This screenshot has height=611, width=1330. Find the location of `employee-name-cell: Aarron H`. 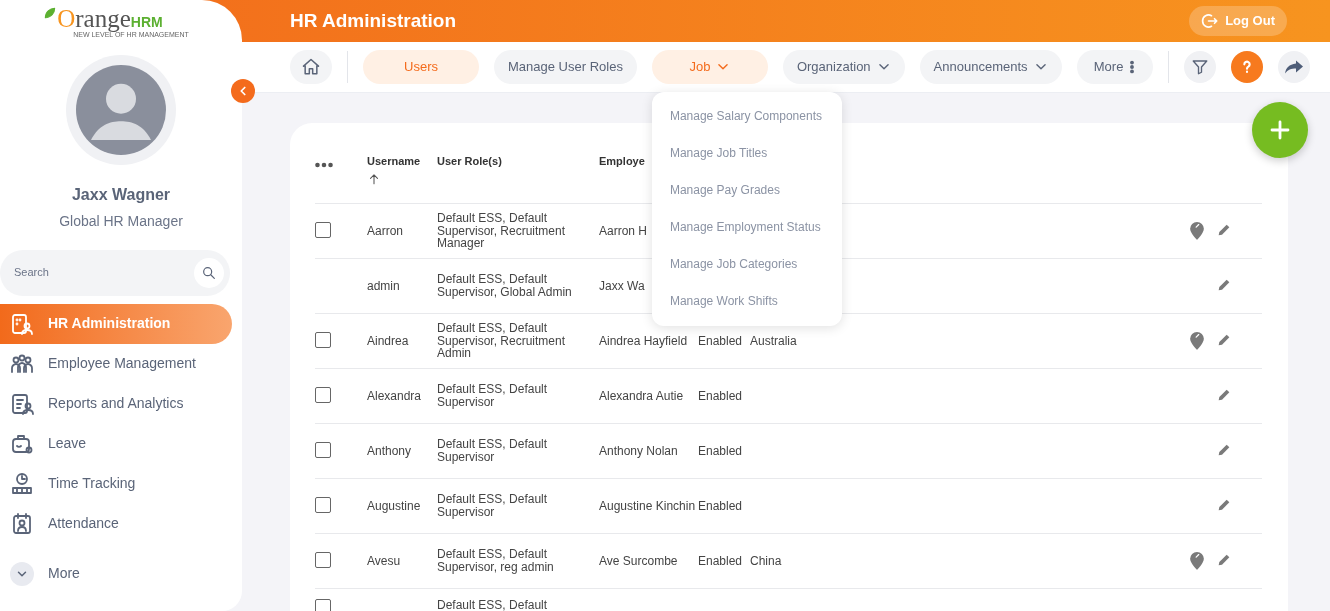

employee-name-cell: Aarron H is located at coordinates (623, 230).